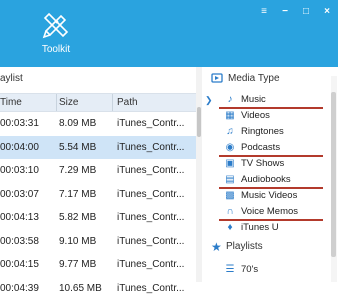 This screenshot has height=300, width=338. Describe the element at coordinates (217, 78) in the screenshot. I see `media-type-icon` at that location.